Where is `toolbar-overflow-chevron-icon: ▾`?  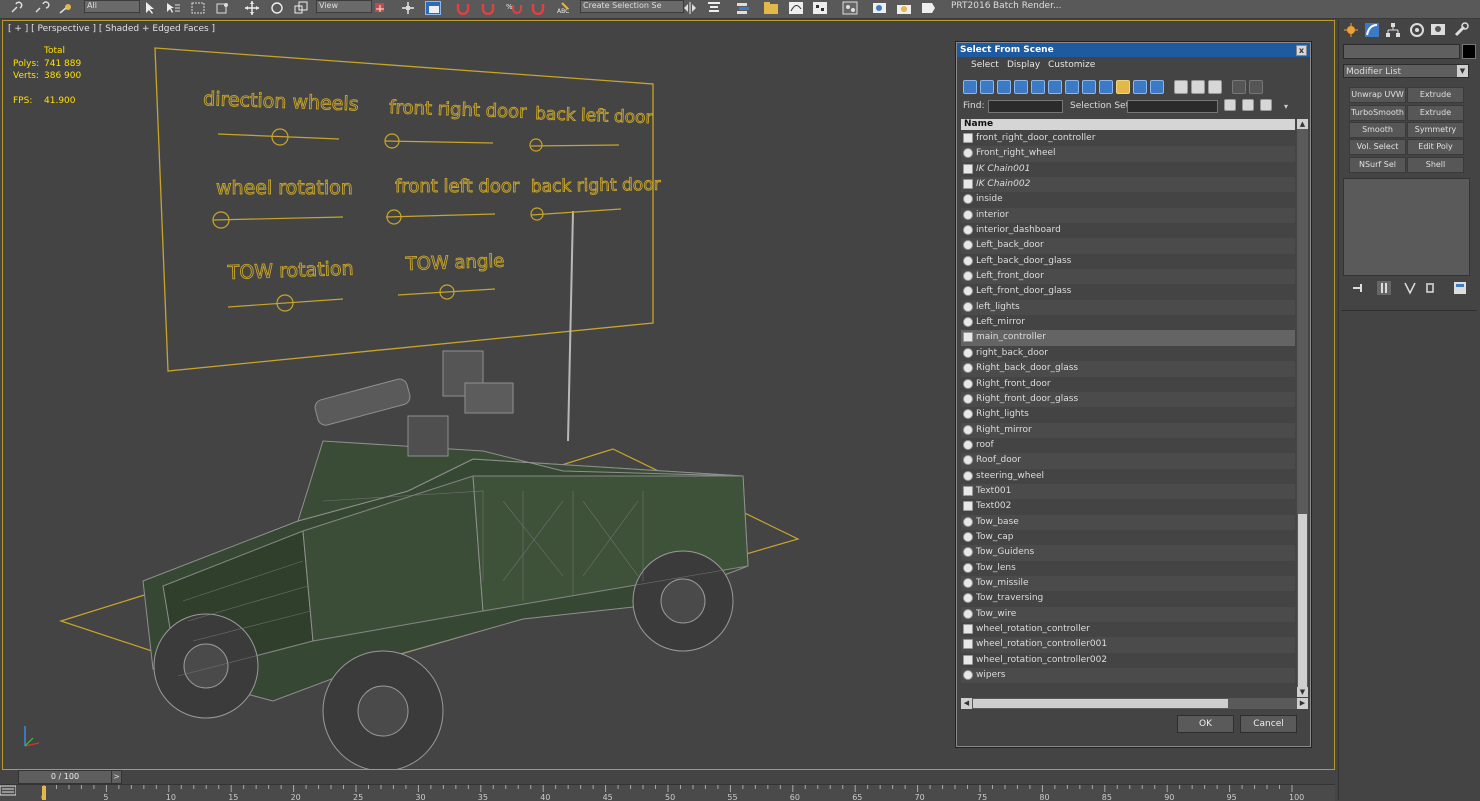
toolbar-overflow-chevron-icon: ▾ is located at coordinates (1286, 106).